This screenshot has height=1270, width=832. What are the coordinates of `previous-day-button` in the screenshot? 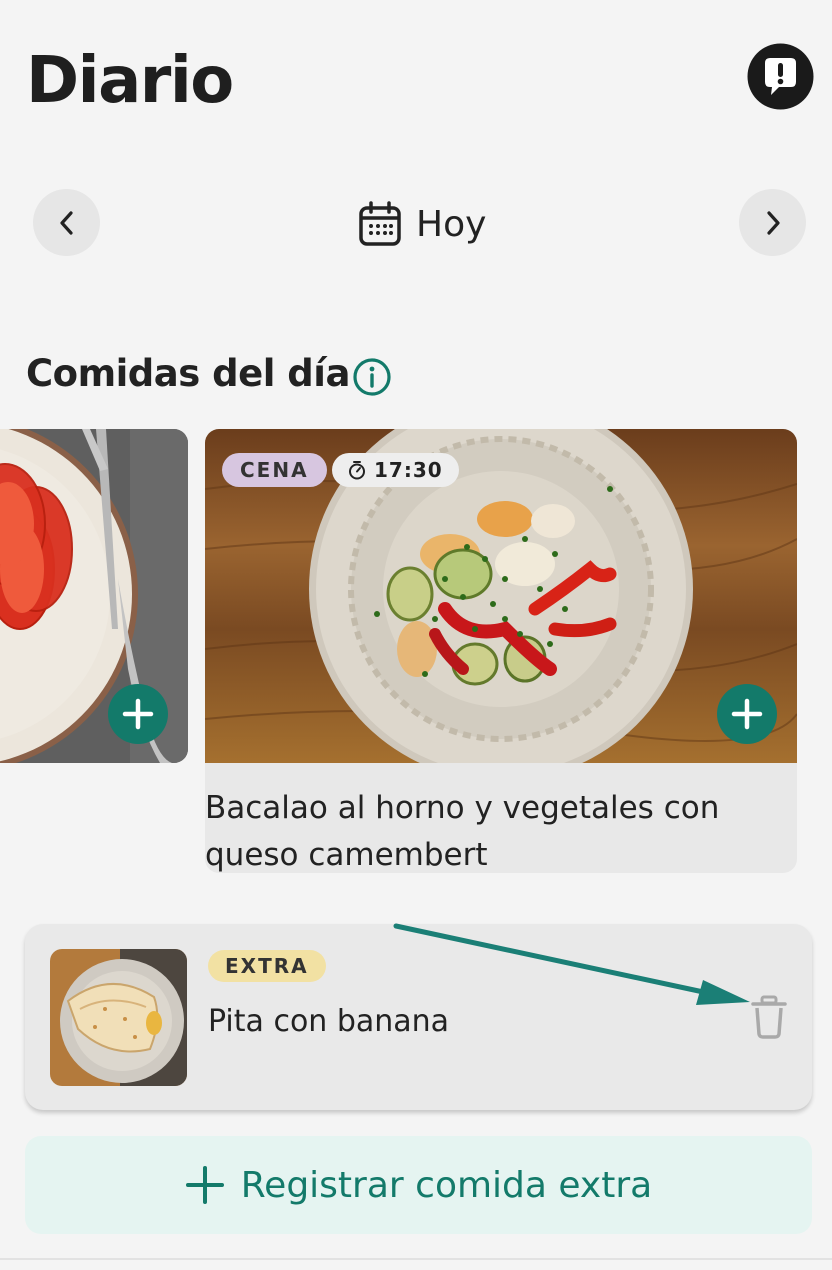 It's located at (66, 222).